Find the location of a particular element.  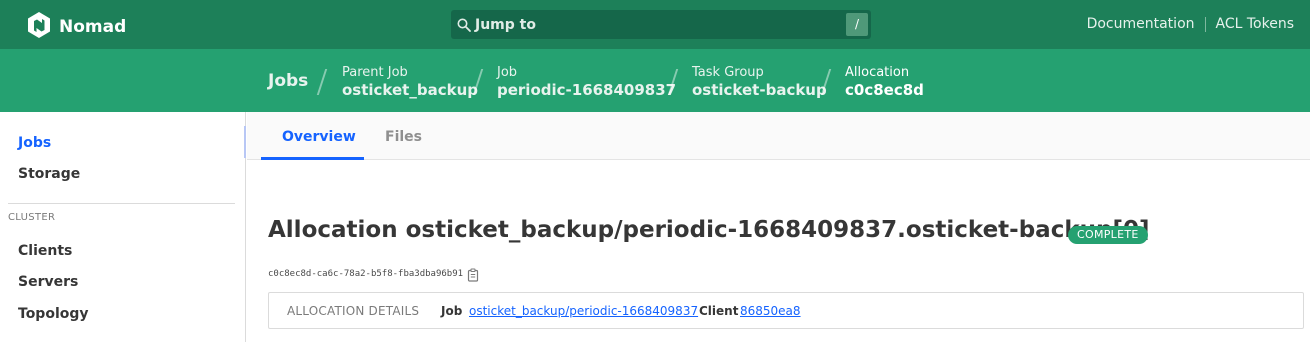

top-navbar: Nomad Jump to / Documentation ACL Tokens is located at coordinates (655, 24).